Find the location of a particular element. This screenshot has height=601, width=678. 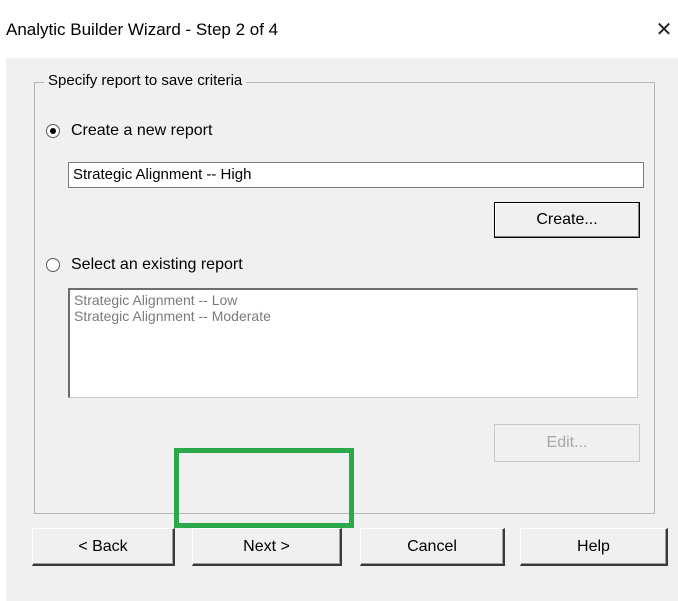

back-button: < Back is located at coordinates (103, 547).